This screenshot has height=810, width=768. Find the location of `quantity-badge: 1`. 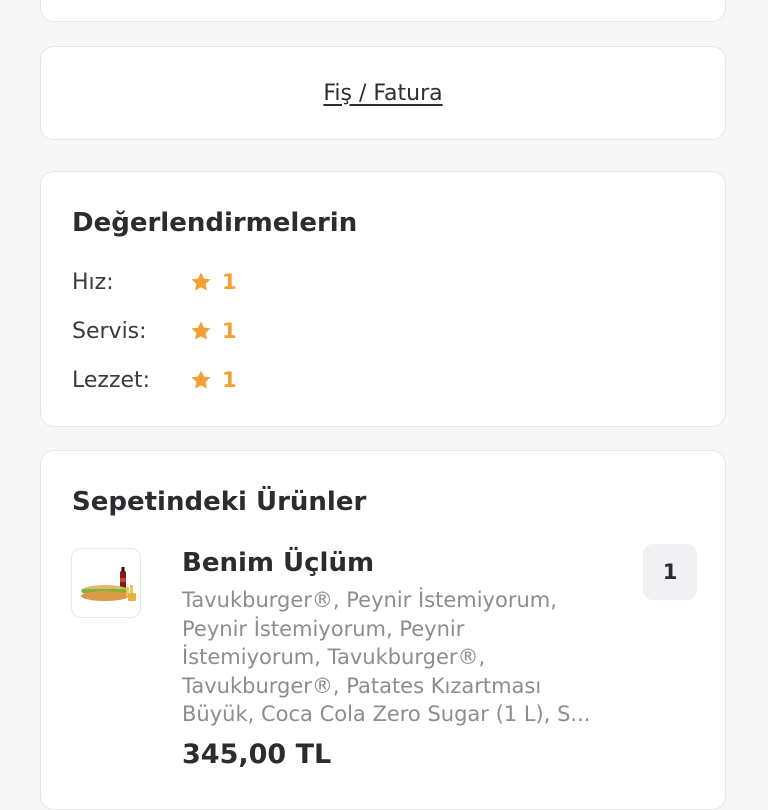

quantity-badge: 1 is located at coordinates (670, 572).